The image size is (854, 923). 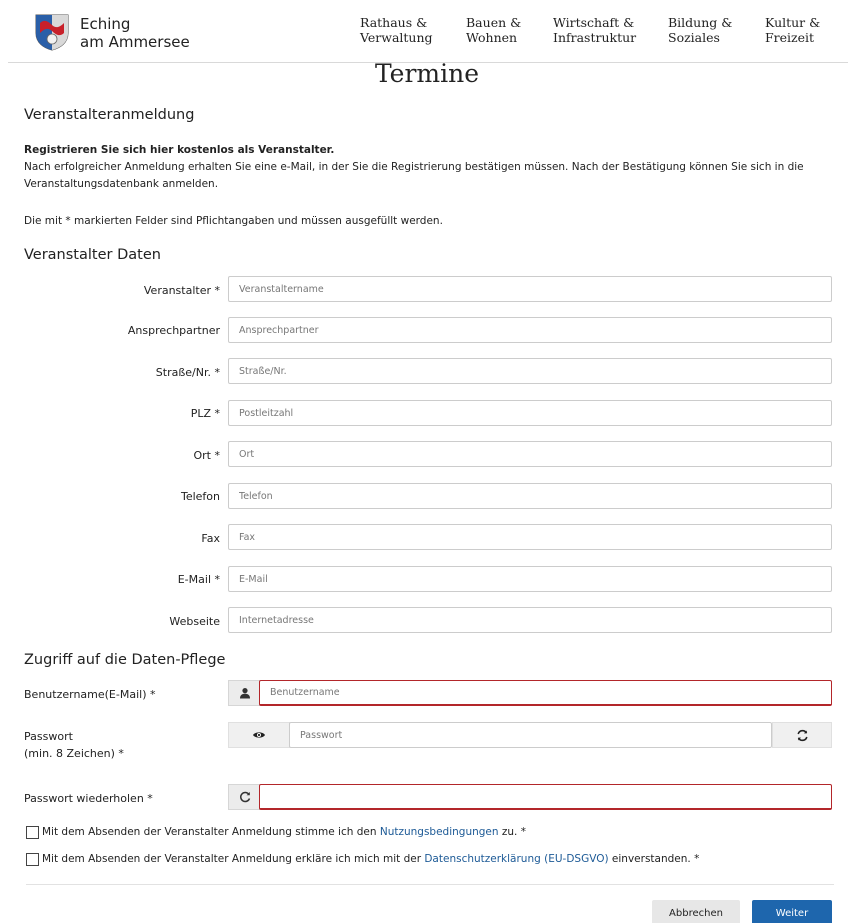 What do you see at coordinates (198, 579) in the screenshot?
I see `label-email: E-Mail *` at bounding box center [198, 579].